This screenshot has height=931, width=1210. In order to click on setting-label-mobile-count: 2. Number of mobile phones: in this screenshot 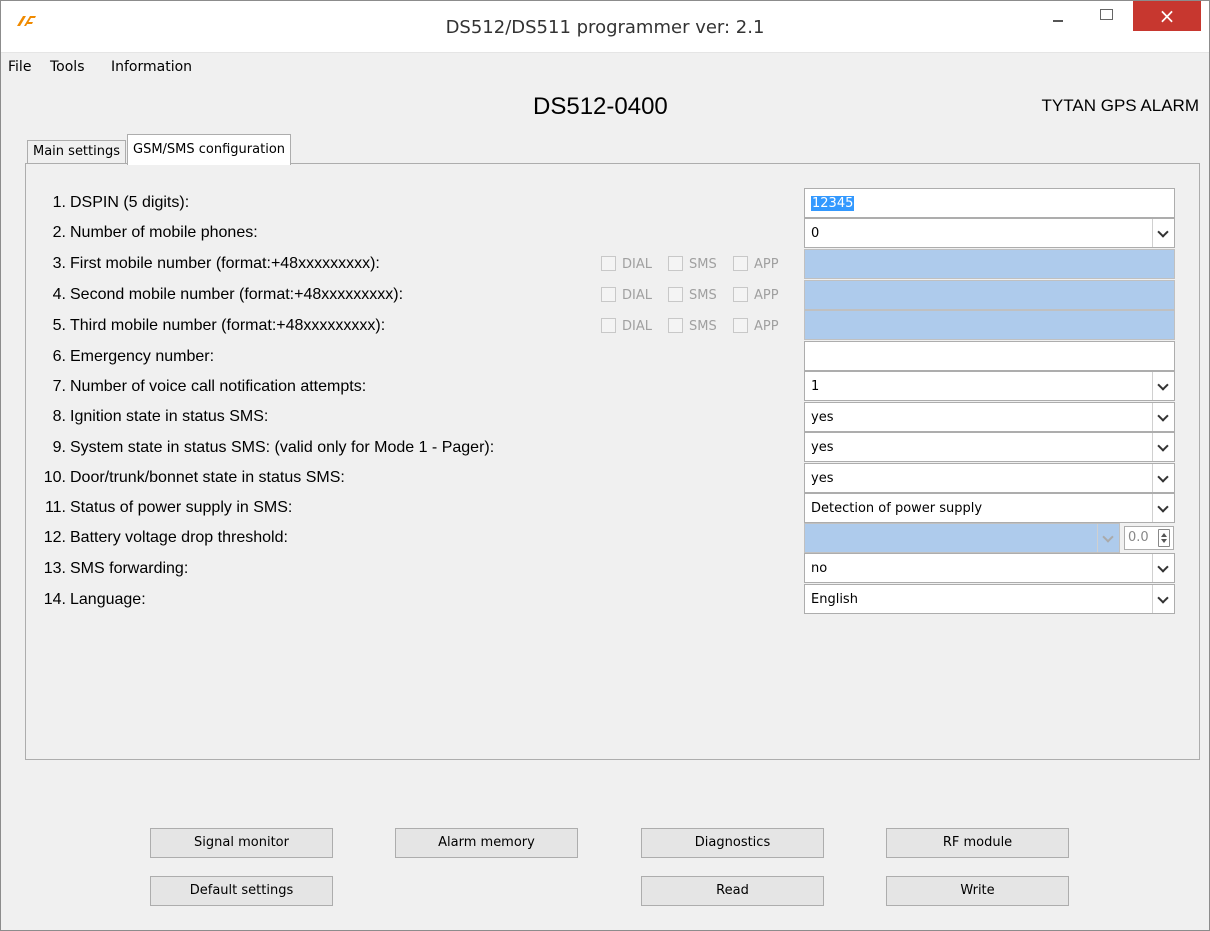, I will do `click(155, 232)`.